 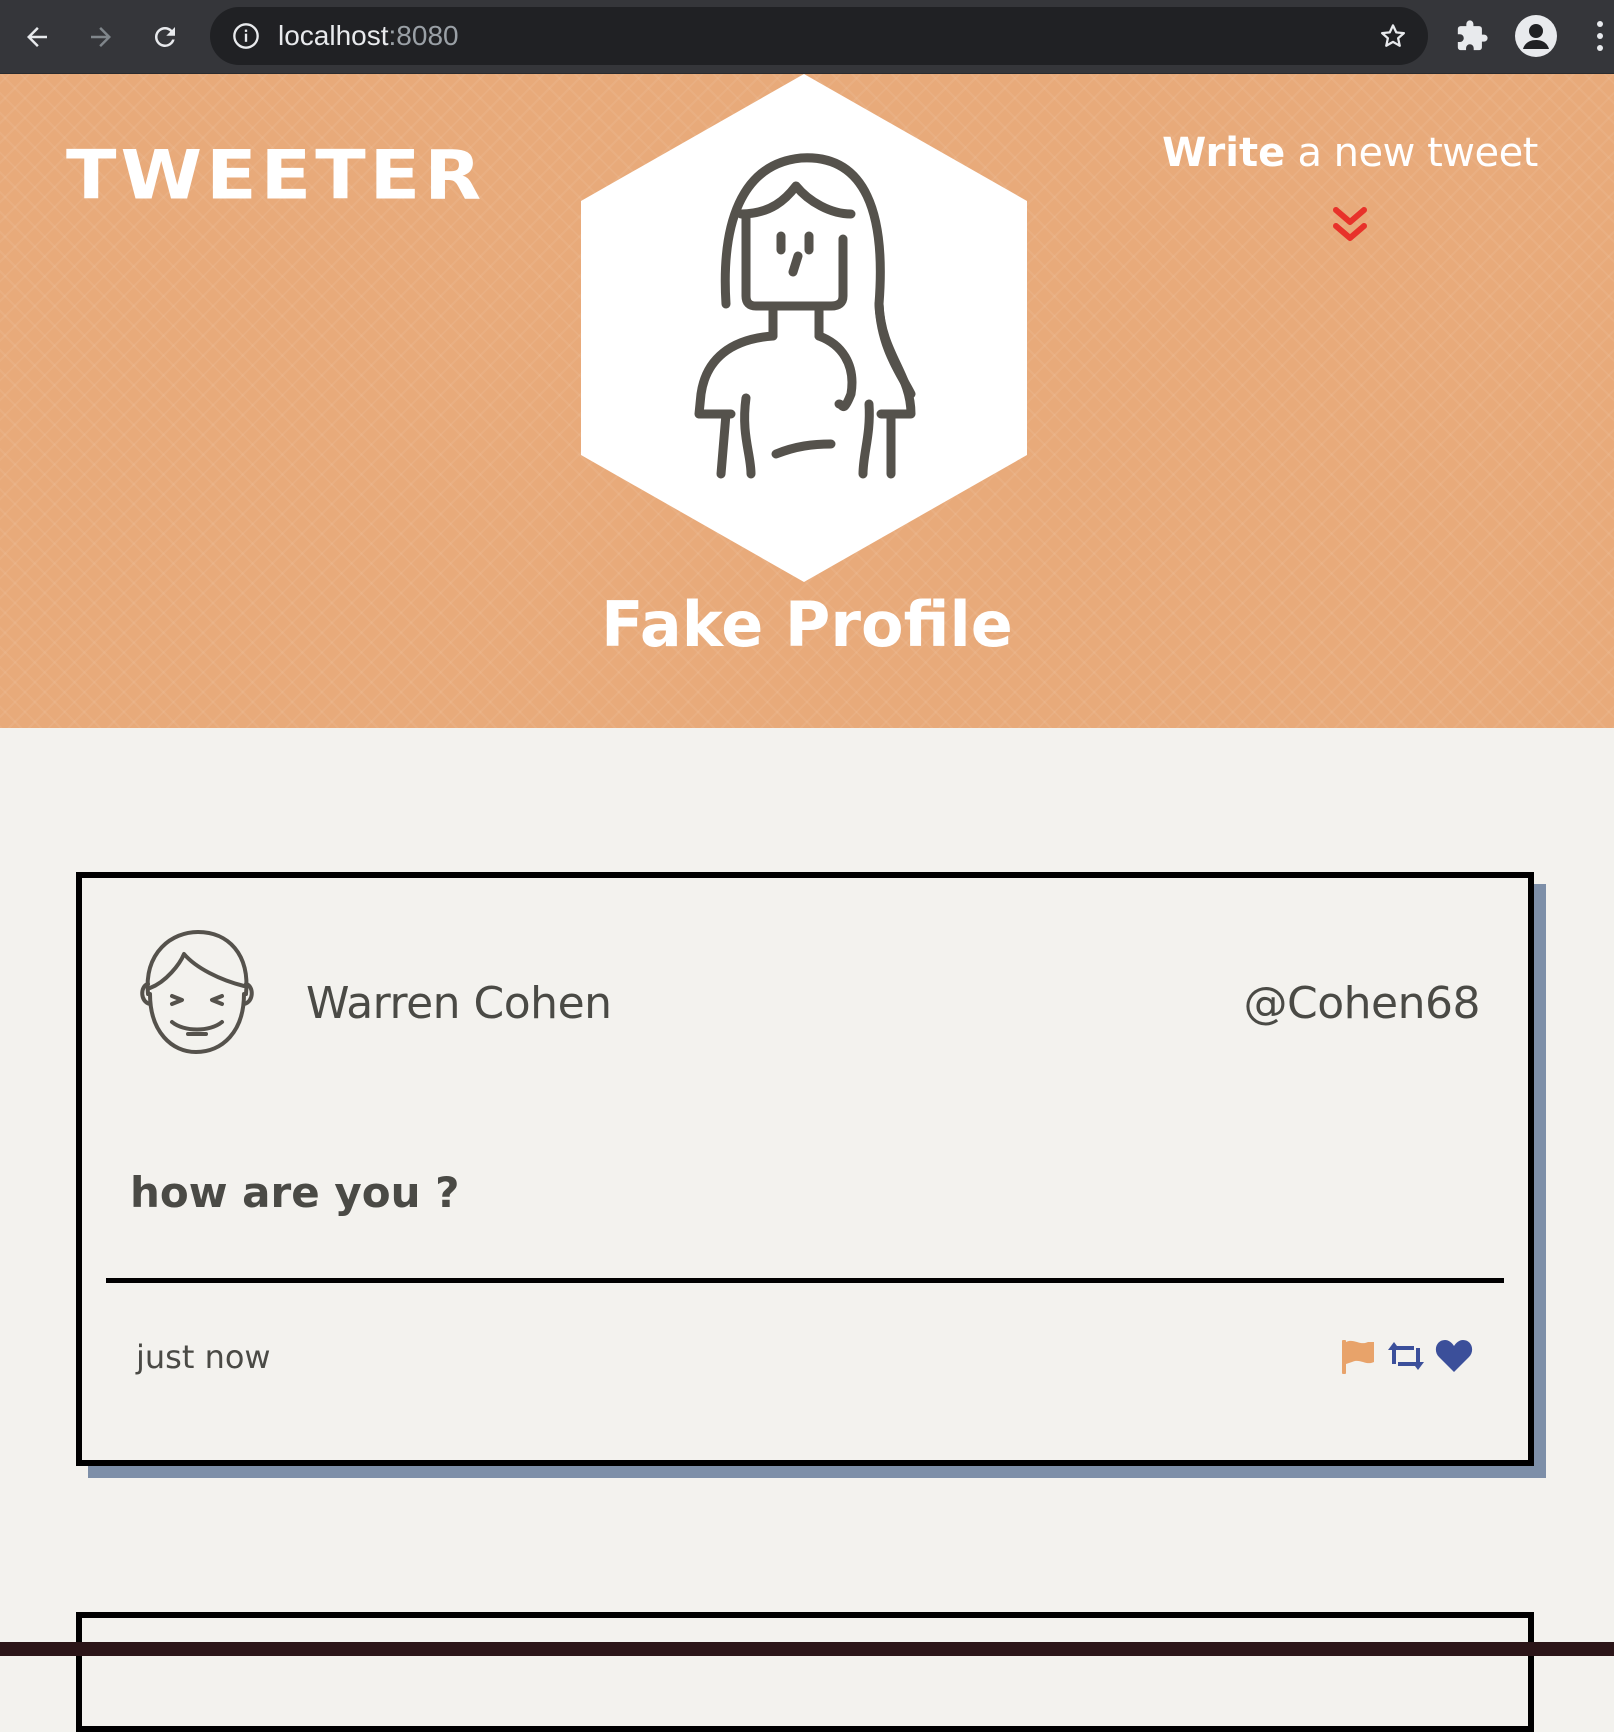 What do you see at coordinates (1411, 153) in the screenshot?
I see `write-label-rest: a new tweet` at bounding box center [1411, 153].